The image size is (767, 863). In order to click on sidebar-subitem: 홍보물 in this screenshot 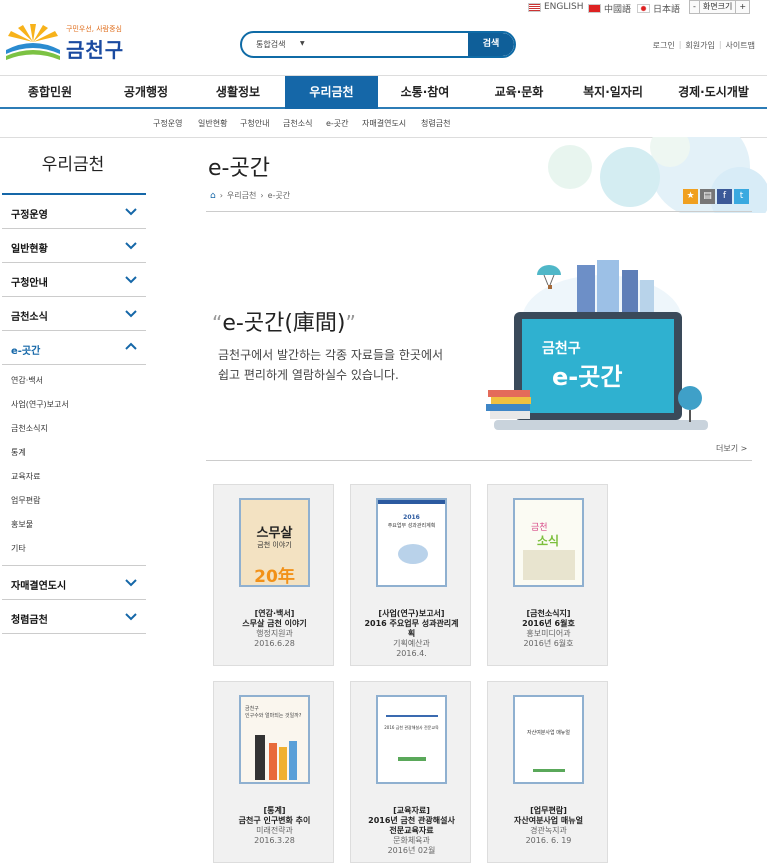, I will do `click(74, 525)`.